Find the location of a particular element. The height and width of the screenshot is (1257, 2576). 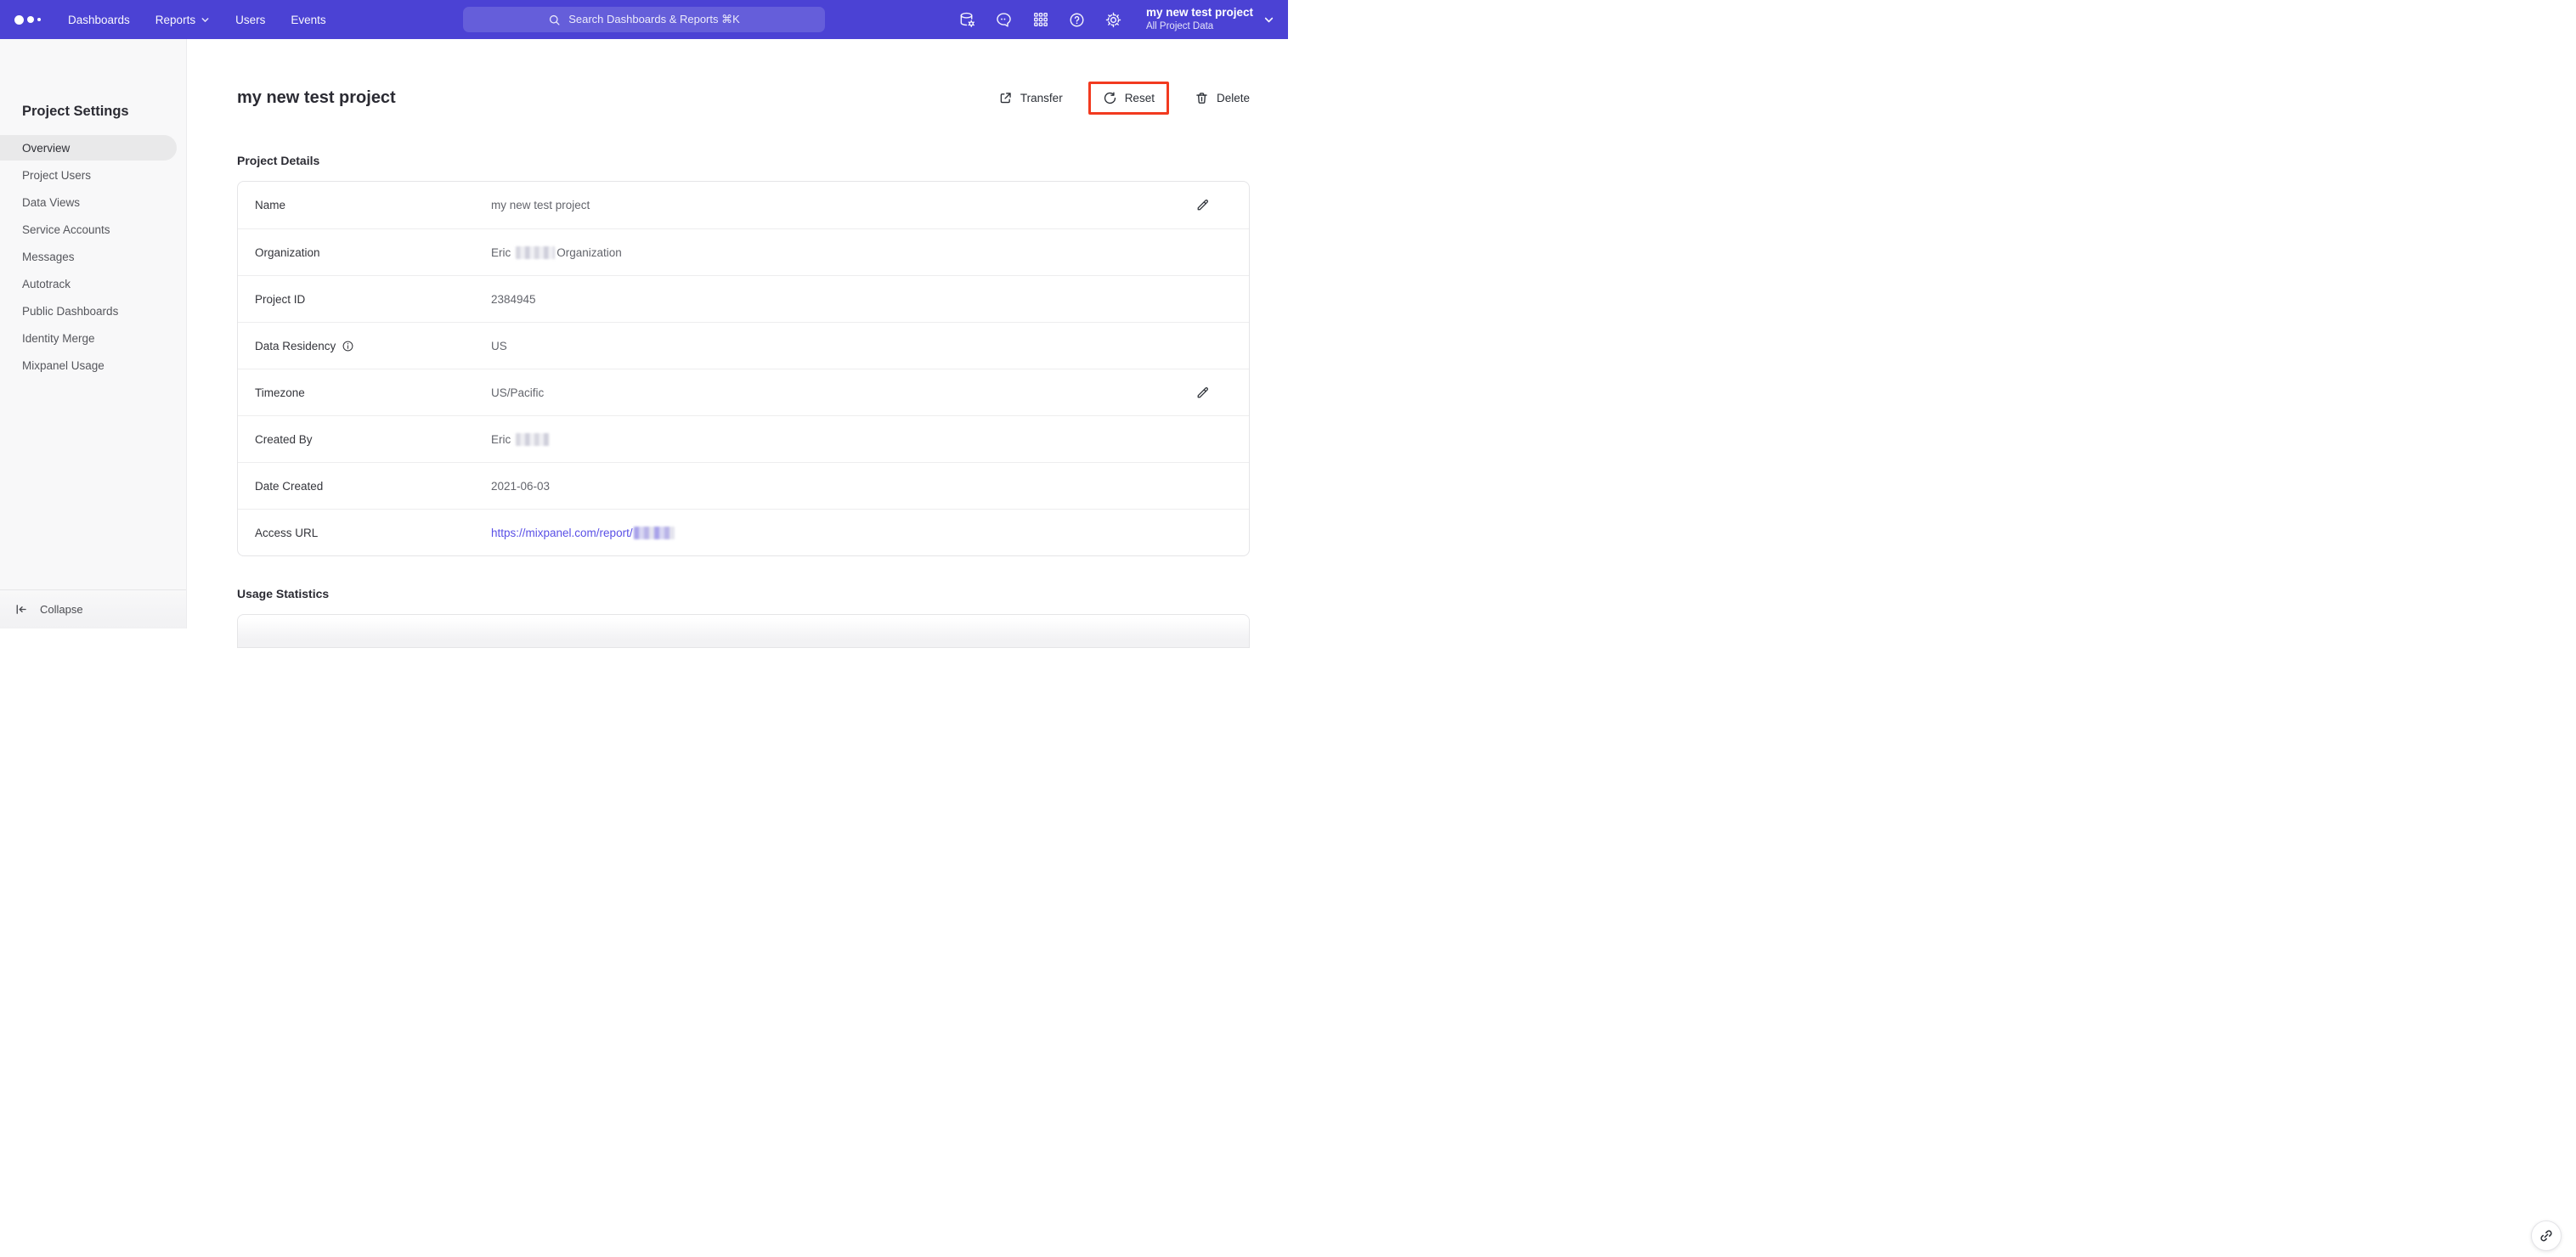

page-title: my new test project is located at coordinates (316, 97).